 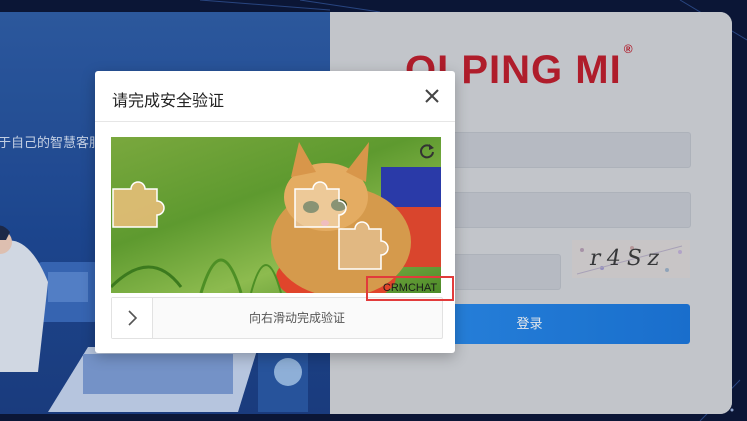 I want to click on slider-track: 向右滑动完成验证, so click(x=277, y=318).